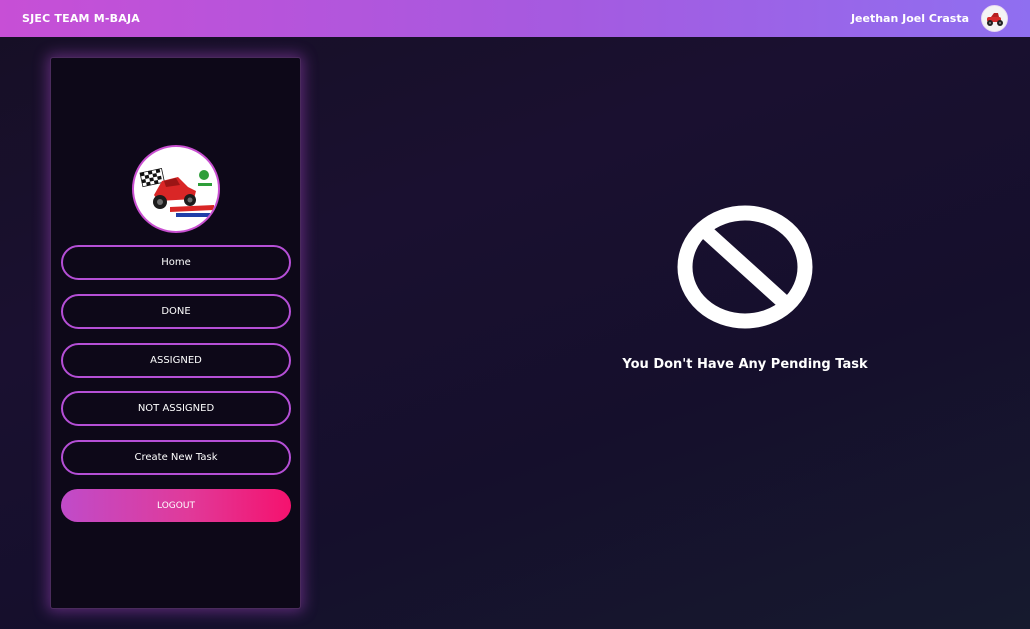 The height and width of the screenshot is (629, 1030). I want to click on user-area: Jeethan Joel Crasta, so click(929, 18).